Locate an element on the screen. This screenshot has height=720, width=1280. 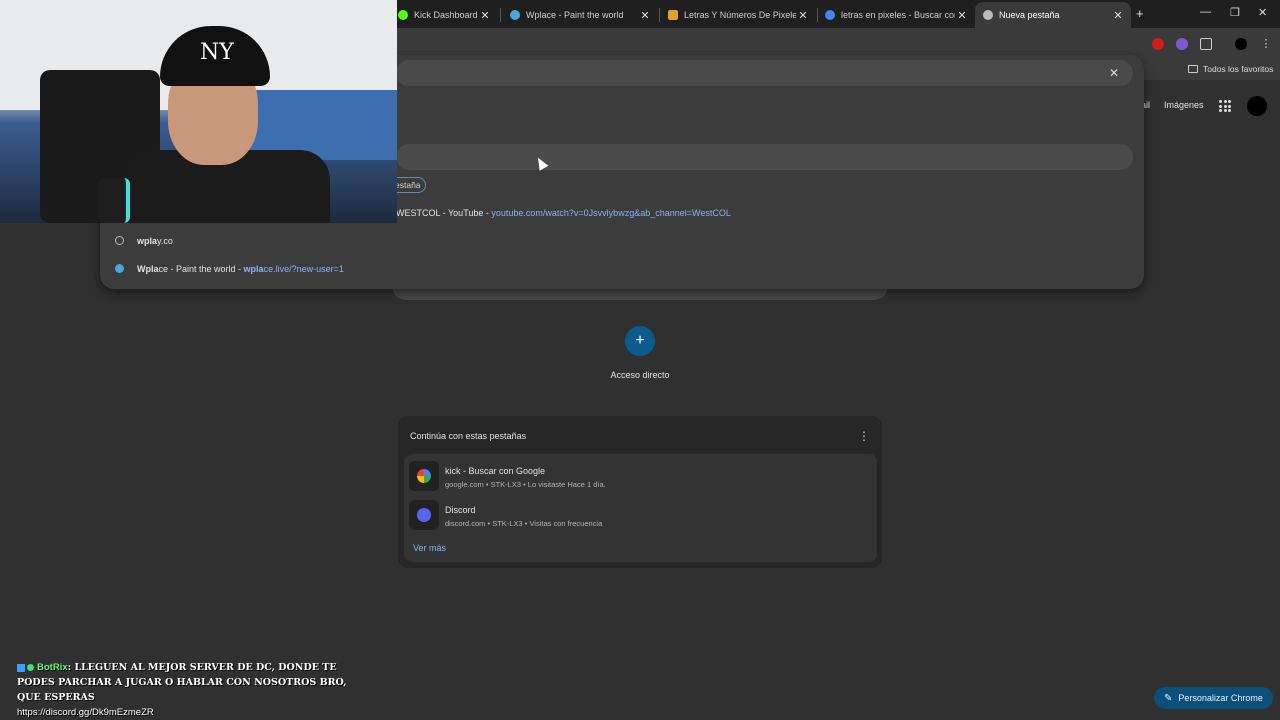
tab-kick-dashboard: Kick Dashboard ✕ is located at coordinates (444, 15).